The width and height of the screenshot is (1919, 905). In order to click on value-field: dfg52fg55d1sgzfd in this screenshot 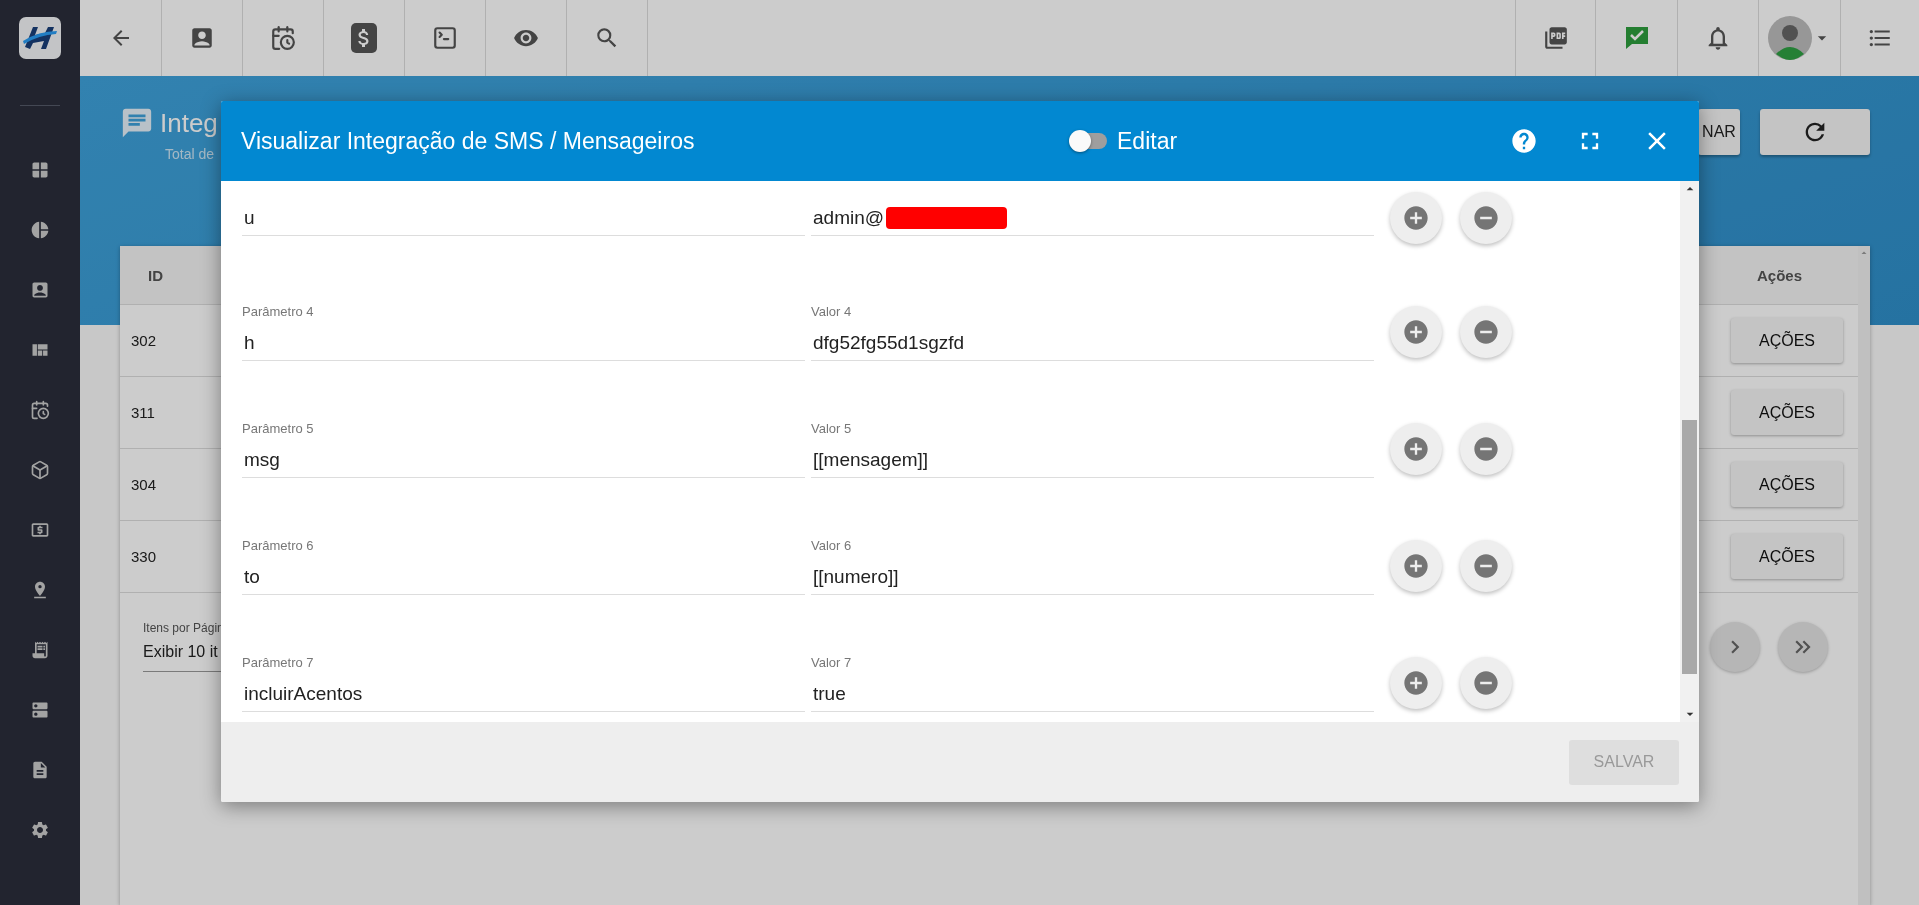, I will do `click(1092, 343)`.